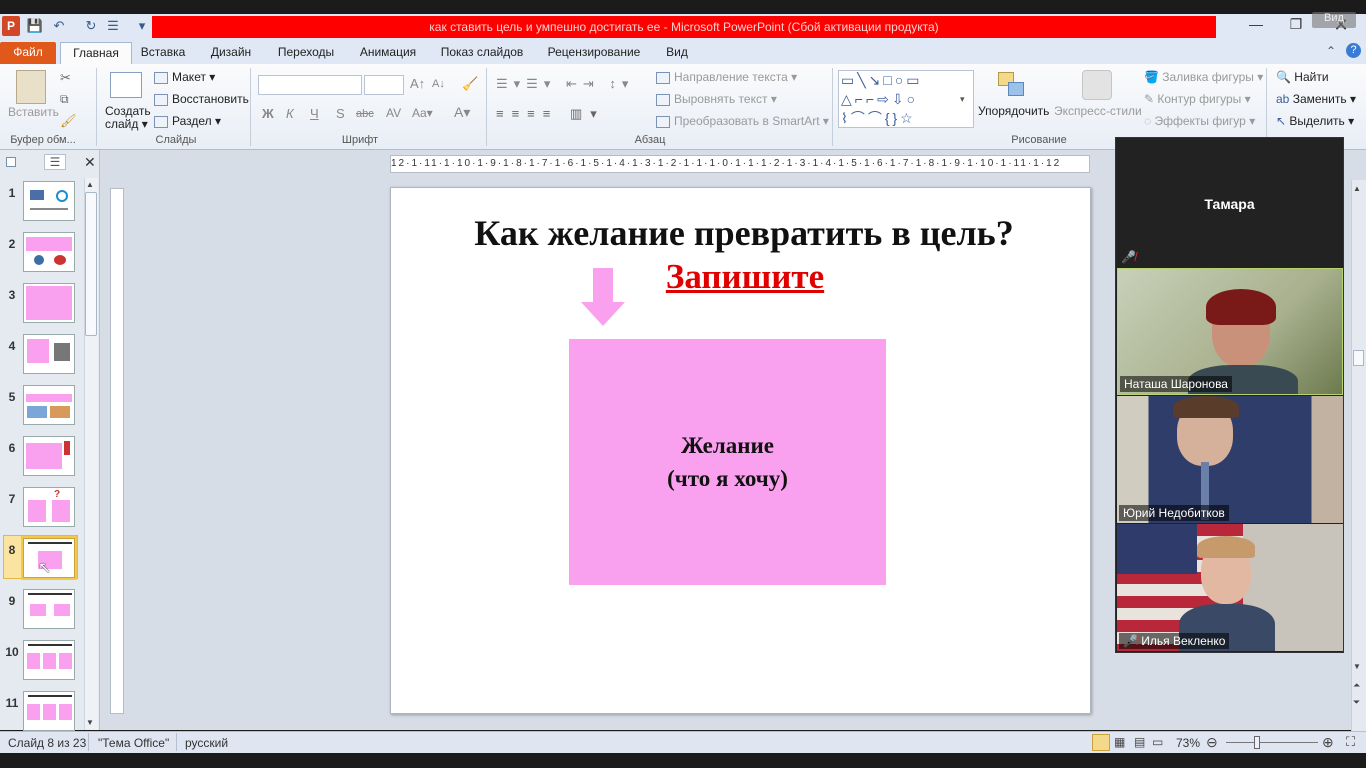 The image size is (1366, 768). I want to click on scroll-down-icon: ▼, so click(90, 722).